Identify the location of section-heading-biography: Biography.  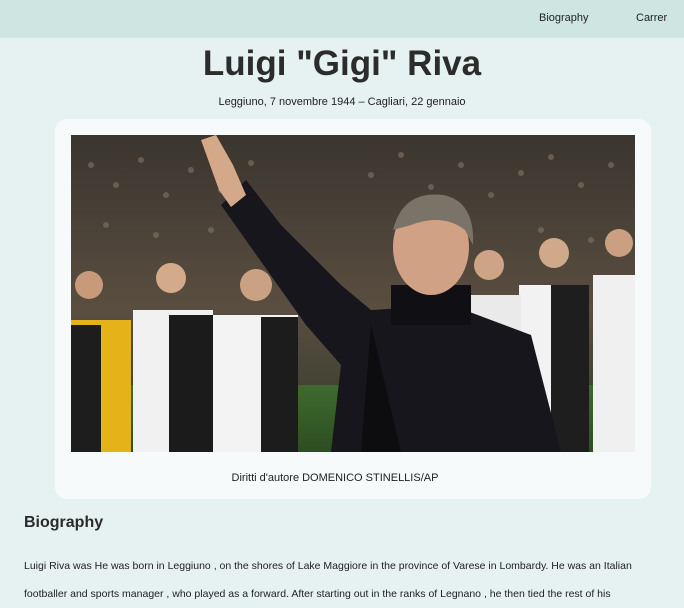
(64, 522).